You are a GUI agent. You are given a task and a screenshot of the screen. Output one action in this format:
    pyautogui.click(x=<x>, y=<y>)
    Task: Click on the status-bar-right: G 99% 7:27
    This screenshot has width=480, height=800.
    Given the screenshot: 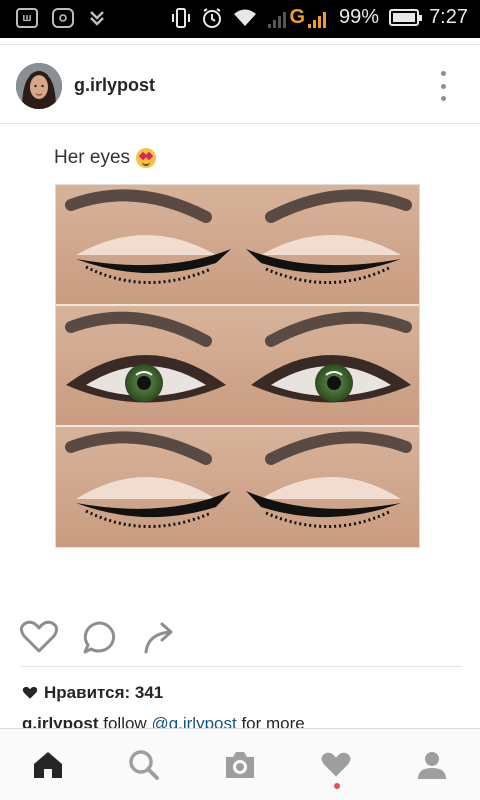 What is the action you would take?
    pyautogui.click(x=319, y=17)
    